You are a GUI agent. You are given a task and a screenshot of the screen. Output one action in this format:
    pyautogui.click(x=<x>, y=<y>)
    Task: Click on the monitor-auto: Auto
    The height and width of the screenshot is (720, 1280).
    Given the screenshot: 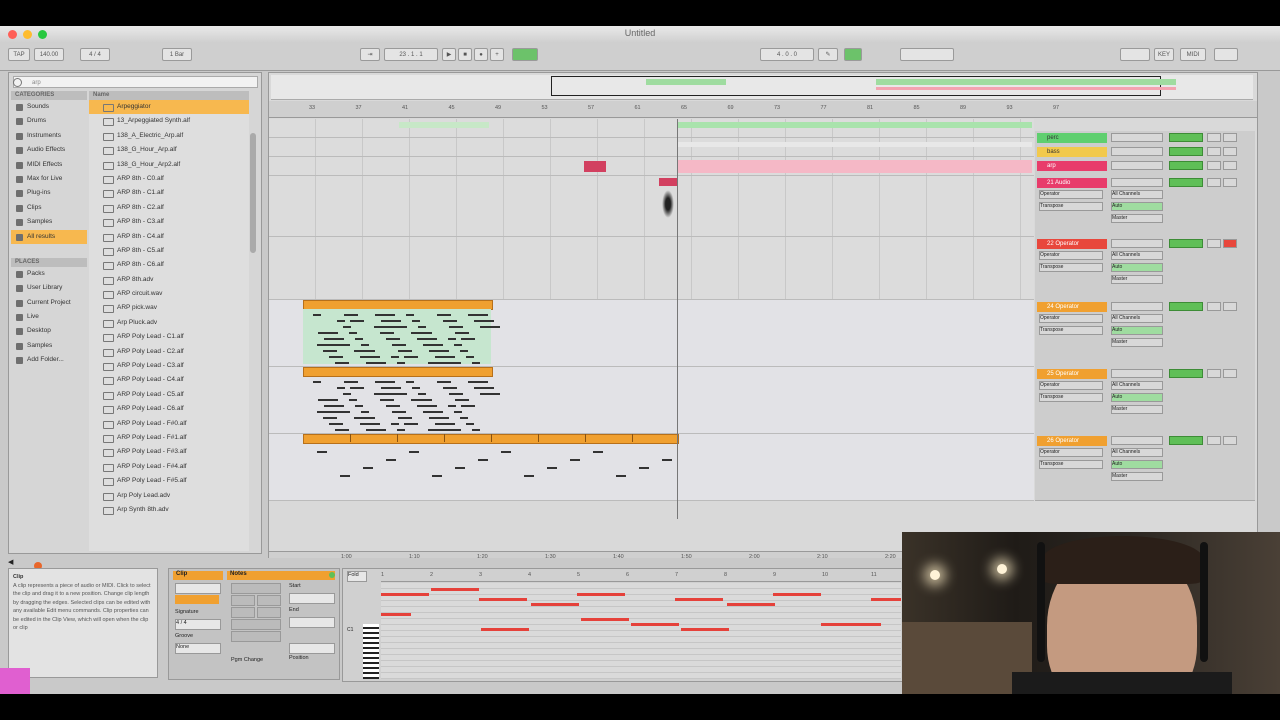 What is the action you would take?
    pyautogui.click(x=1137, y=397)
    